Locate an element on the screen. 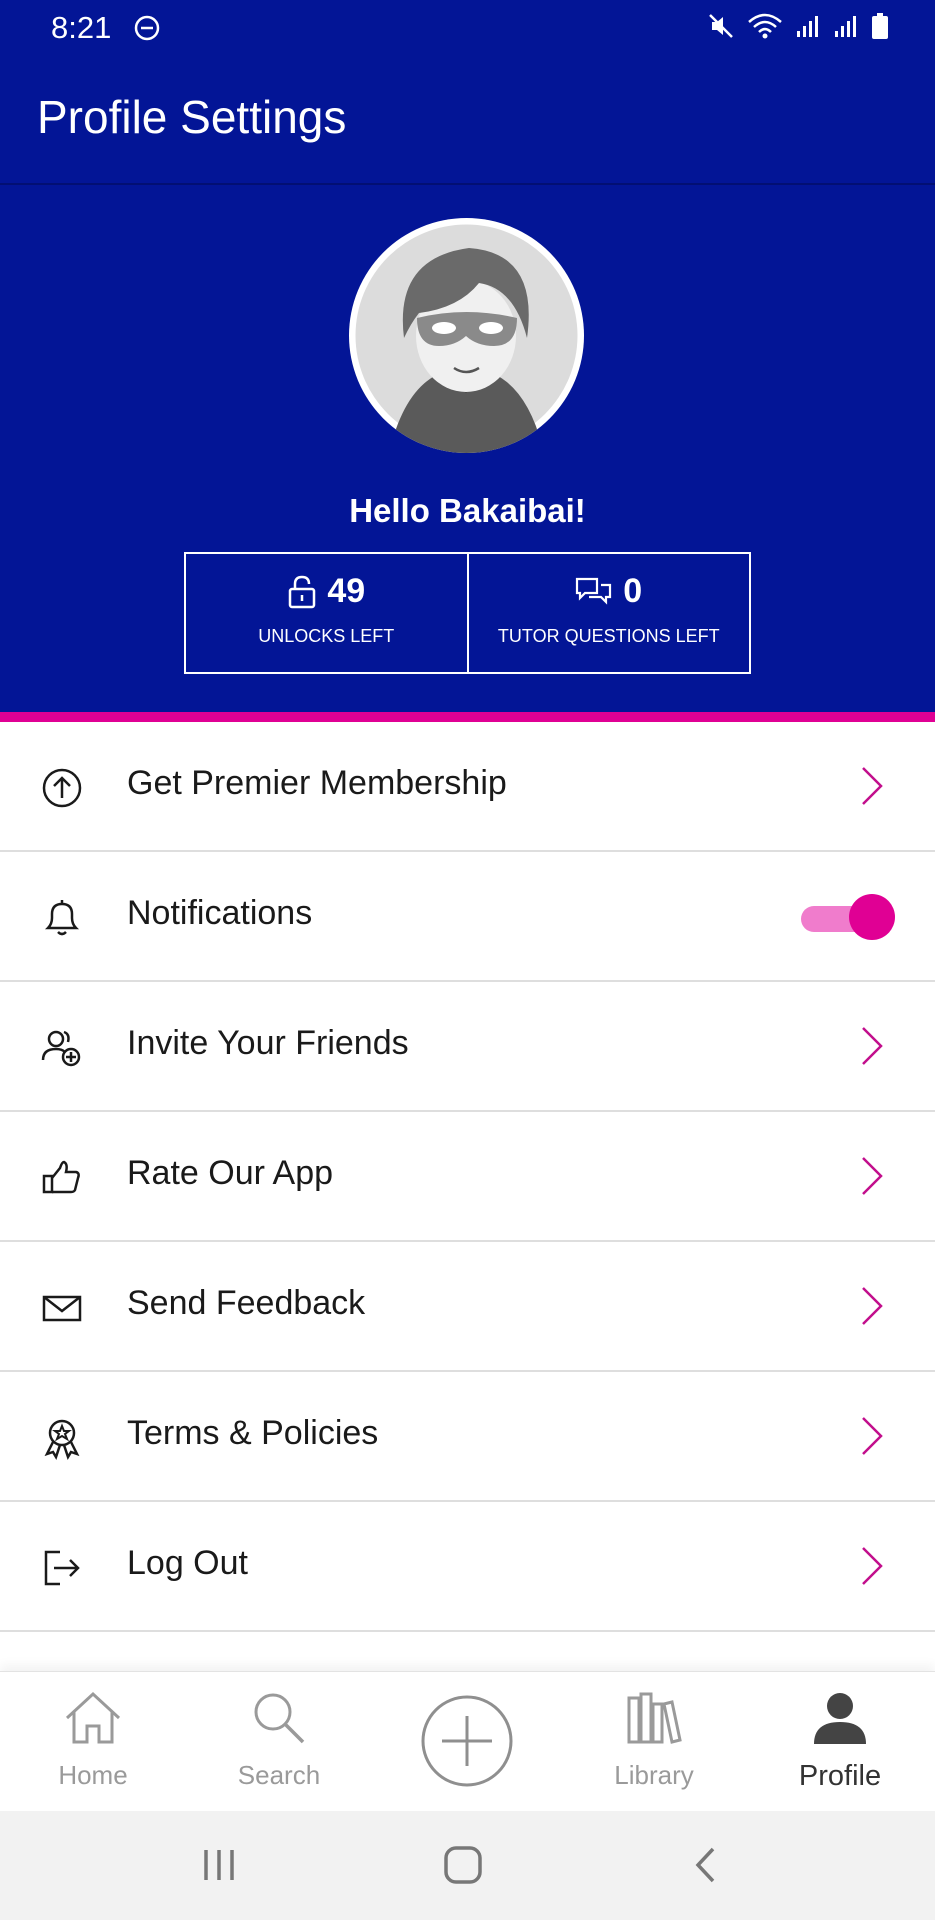 The height and width of the screenshot is (1920, 935). tutor-questions-stat: 0 TUTOR QUESTIONS LEFT is located at coordinates (608, 613).